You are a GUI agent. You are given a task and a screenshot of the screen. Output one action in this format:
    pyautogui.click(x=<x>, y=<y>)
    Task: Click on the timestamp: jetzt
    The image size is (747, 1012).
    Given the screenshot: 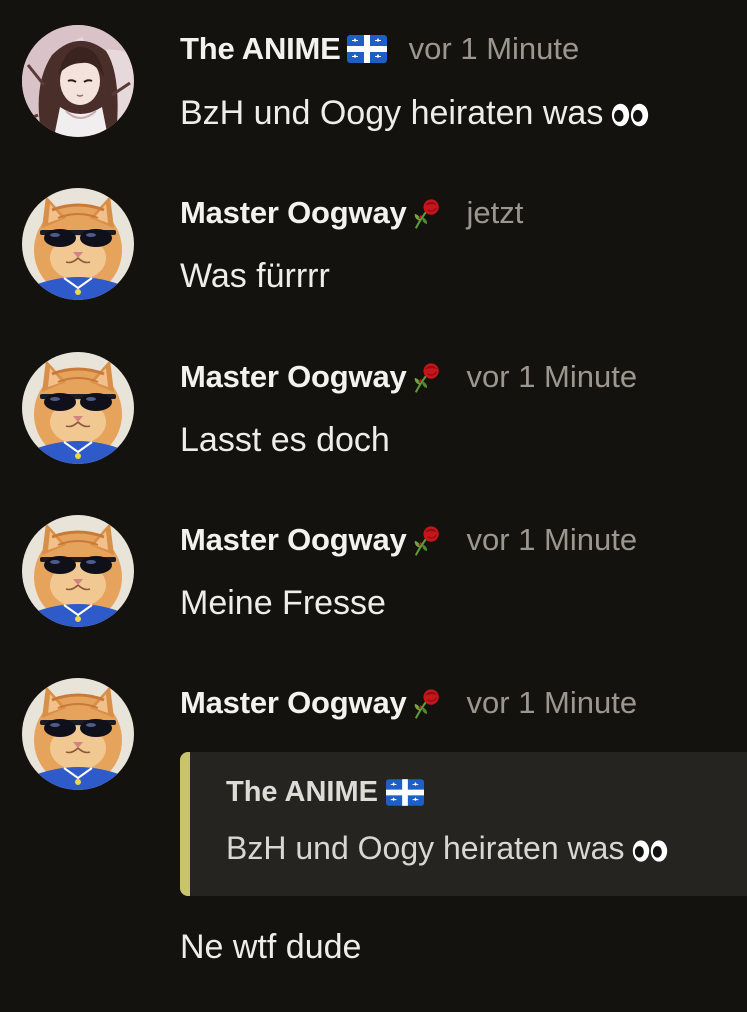 What is the action you would take?
    pyautogui.click(x=495, y=212)
    